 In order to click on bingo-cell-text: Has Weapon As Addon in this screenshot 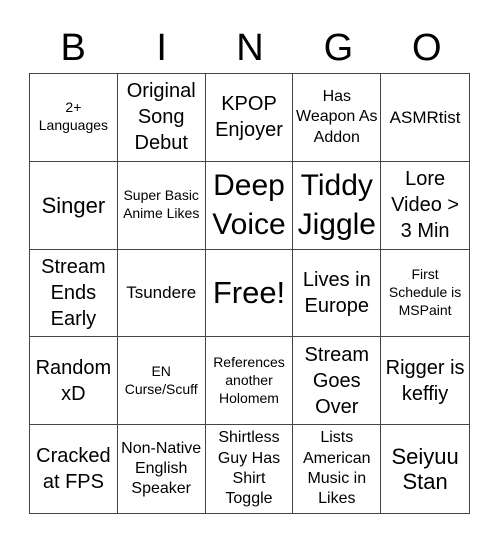, I will do `click(337, 116)`.